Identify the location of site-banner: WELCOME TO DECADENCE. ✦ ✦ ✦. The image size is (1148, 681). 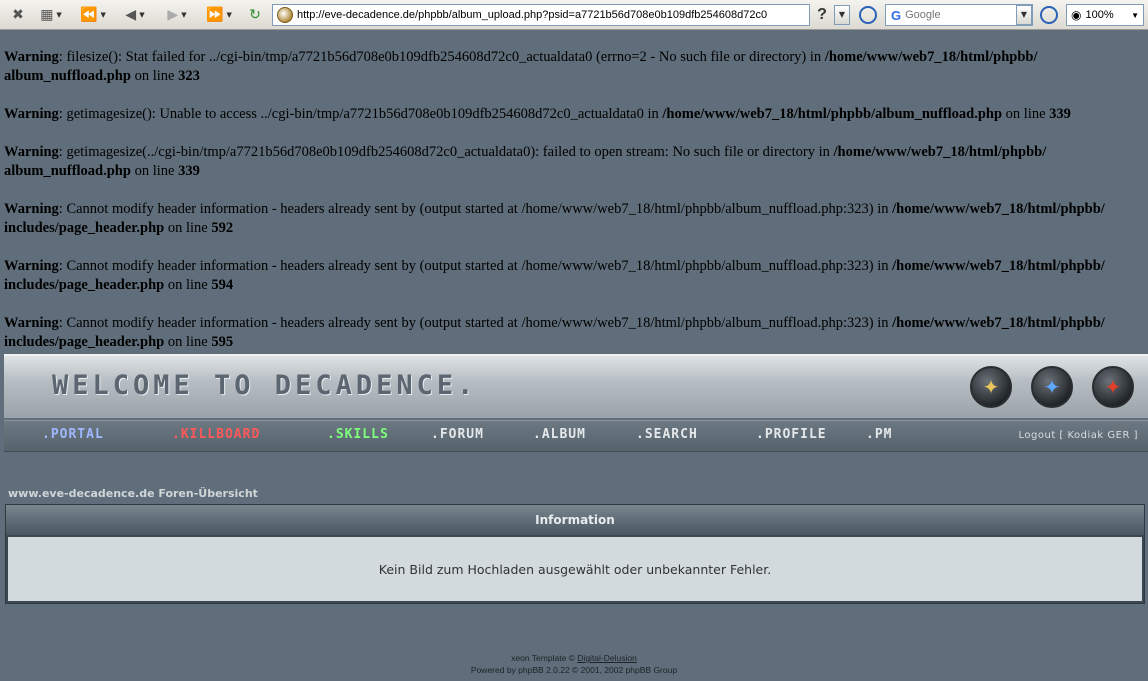
(576, 386).